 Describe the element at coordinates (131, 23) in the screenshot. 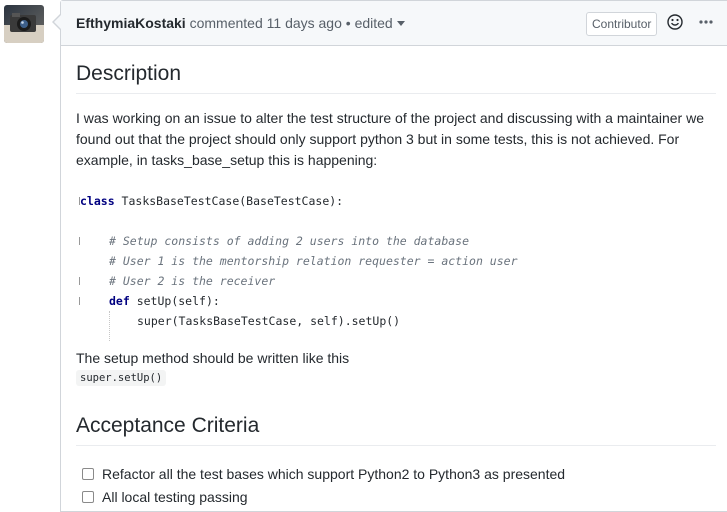

I see `author-link: EfthymiaKostaki` at that location.